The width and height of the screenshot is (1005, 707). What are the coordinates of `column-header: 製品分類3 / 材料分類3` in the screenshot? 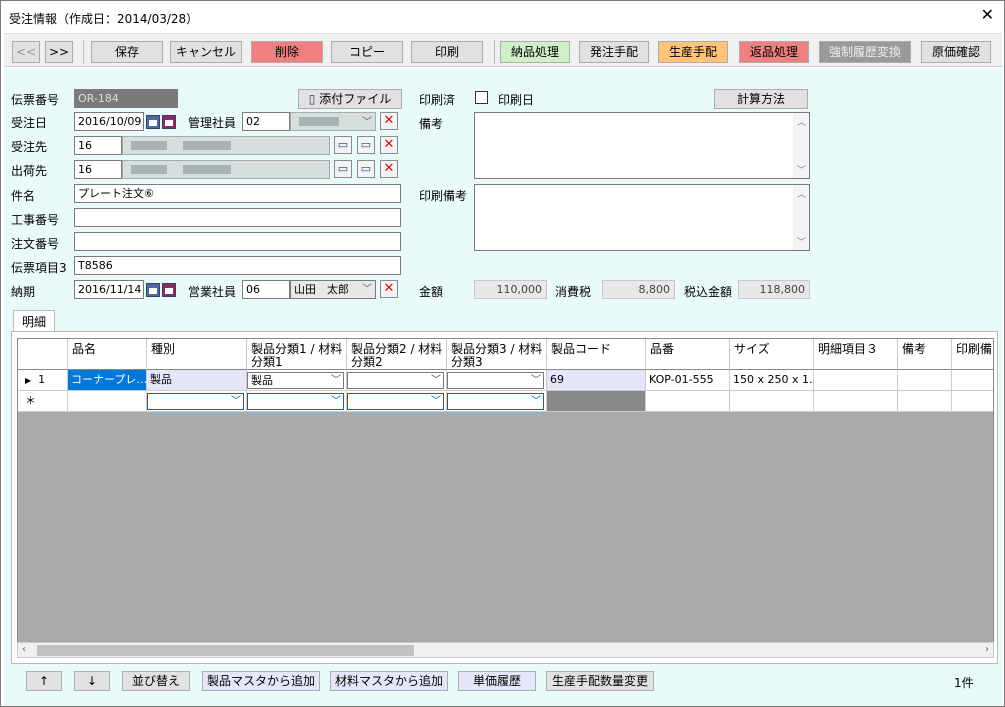 It's located at (497, 354).